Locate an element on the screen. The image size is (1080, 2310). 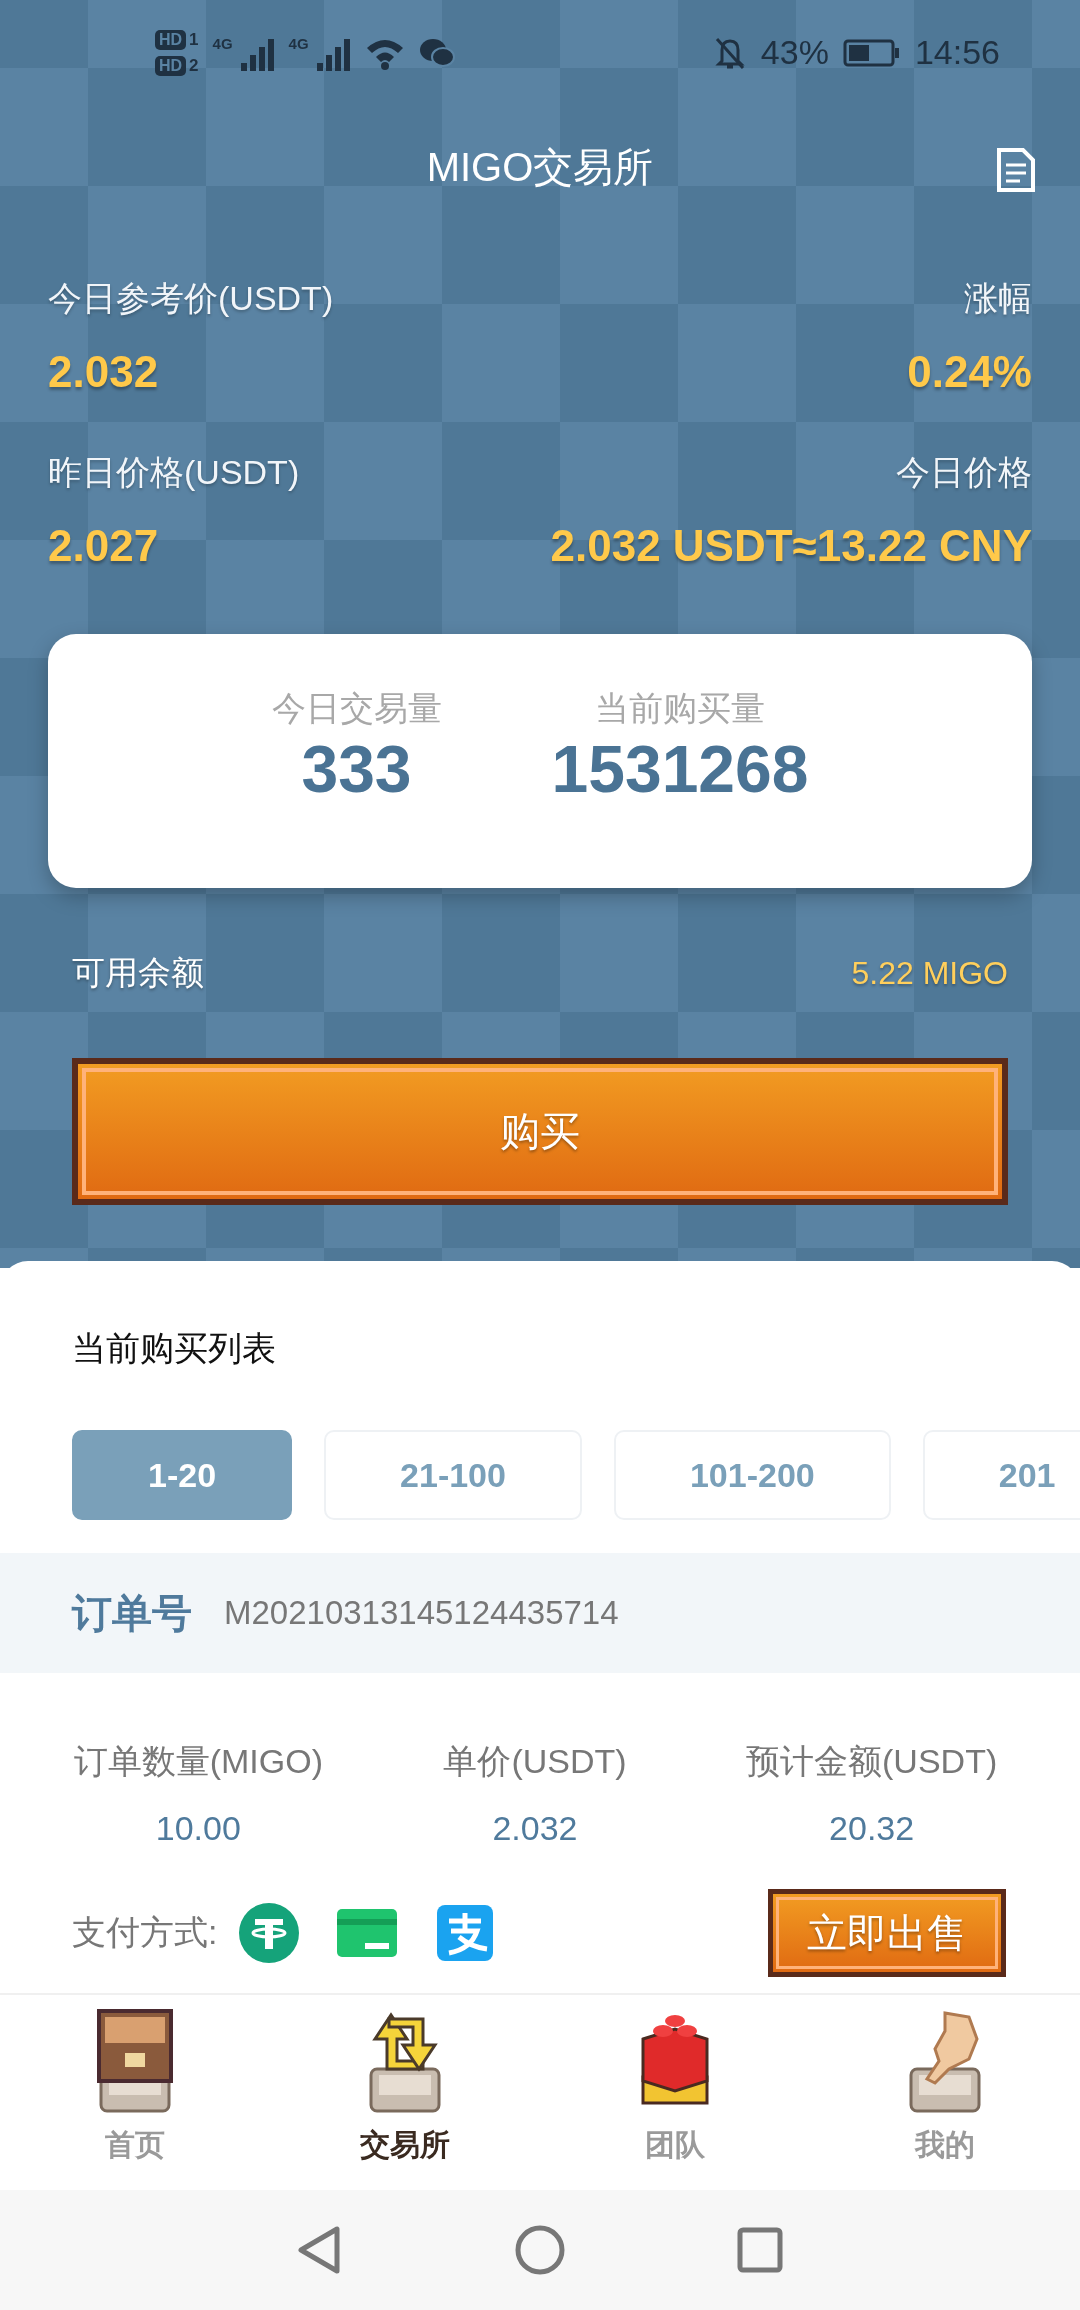
nav-tab: 交易所 is located at coordinates (405, 2092).